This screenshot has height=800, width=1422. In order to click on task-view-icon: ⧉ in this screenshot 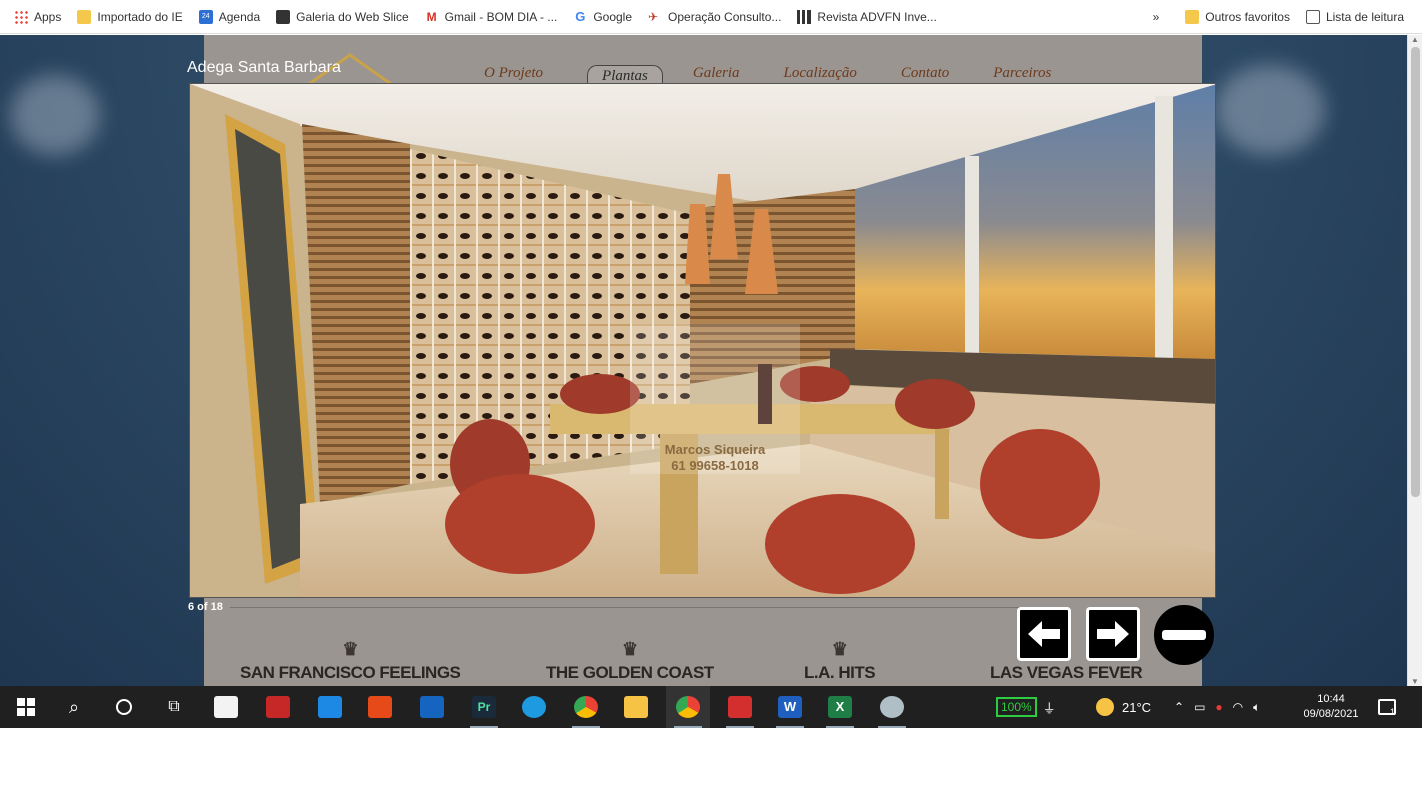, I will do `click(174, 706)`.